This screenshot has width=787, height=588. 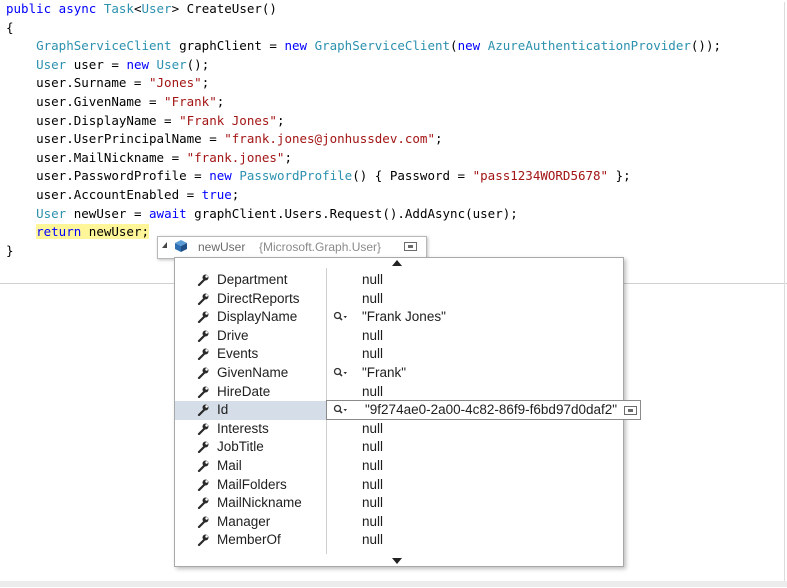 I want to click on property-name: Events, so click(x=238, y=354).